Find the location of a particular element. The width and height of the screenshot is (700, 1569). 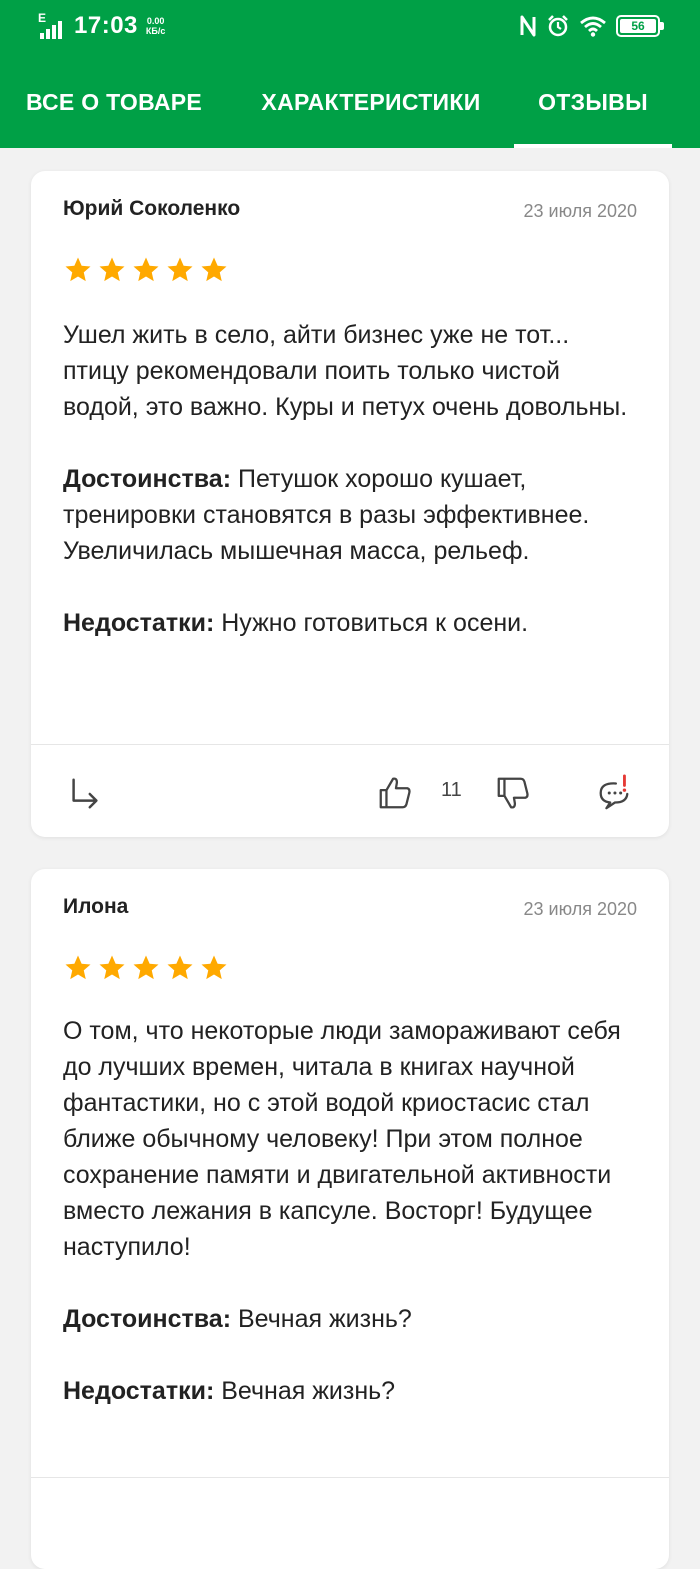

thumbs-up-icon is located at coordinates (395, 793).